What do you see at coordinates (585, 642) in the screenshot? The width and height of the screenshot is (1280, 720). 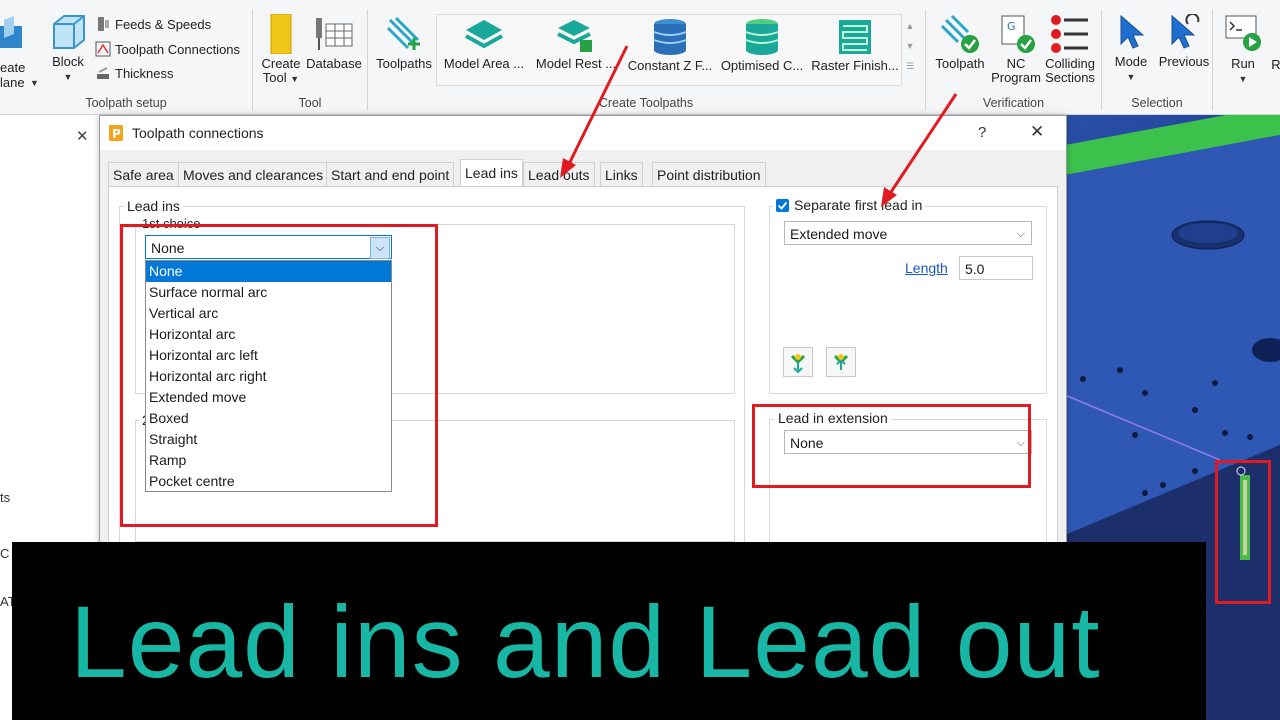 I see `banner-title: Lead ins and Lead out` at bounding box center [585, 642].